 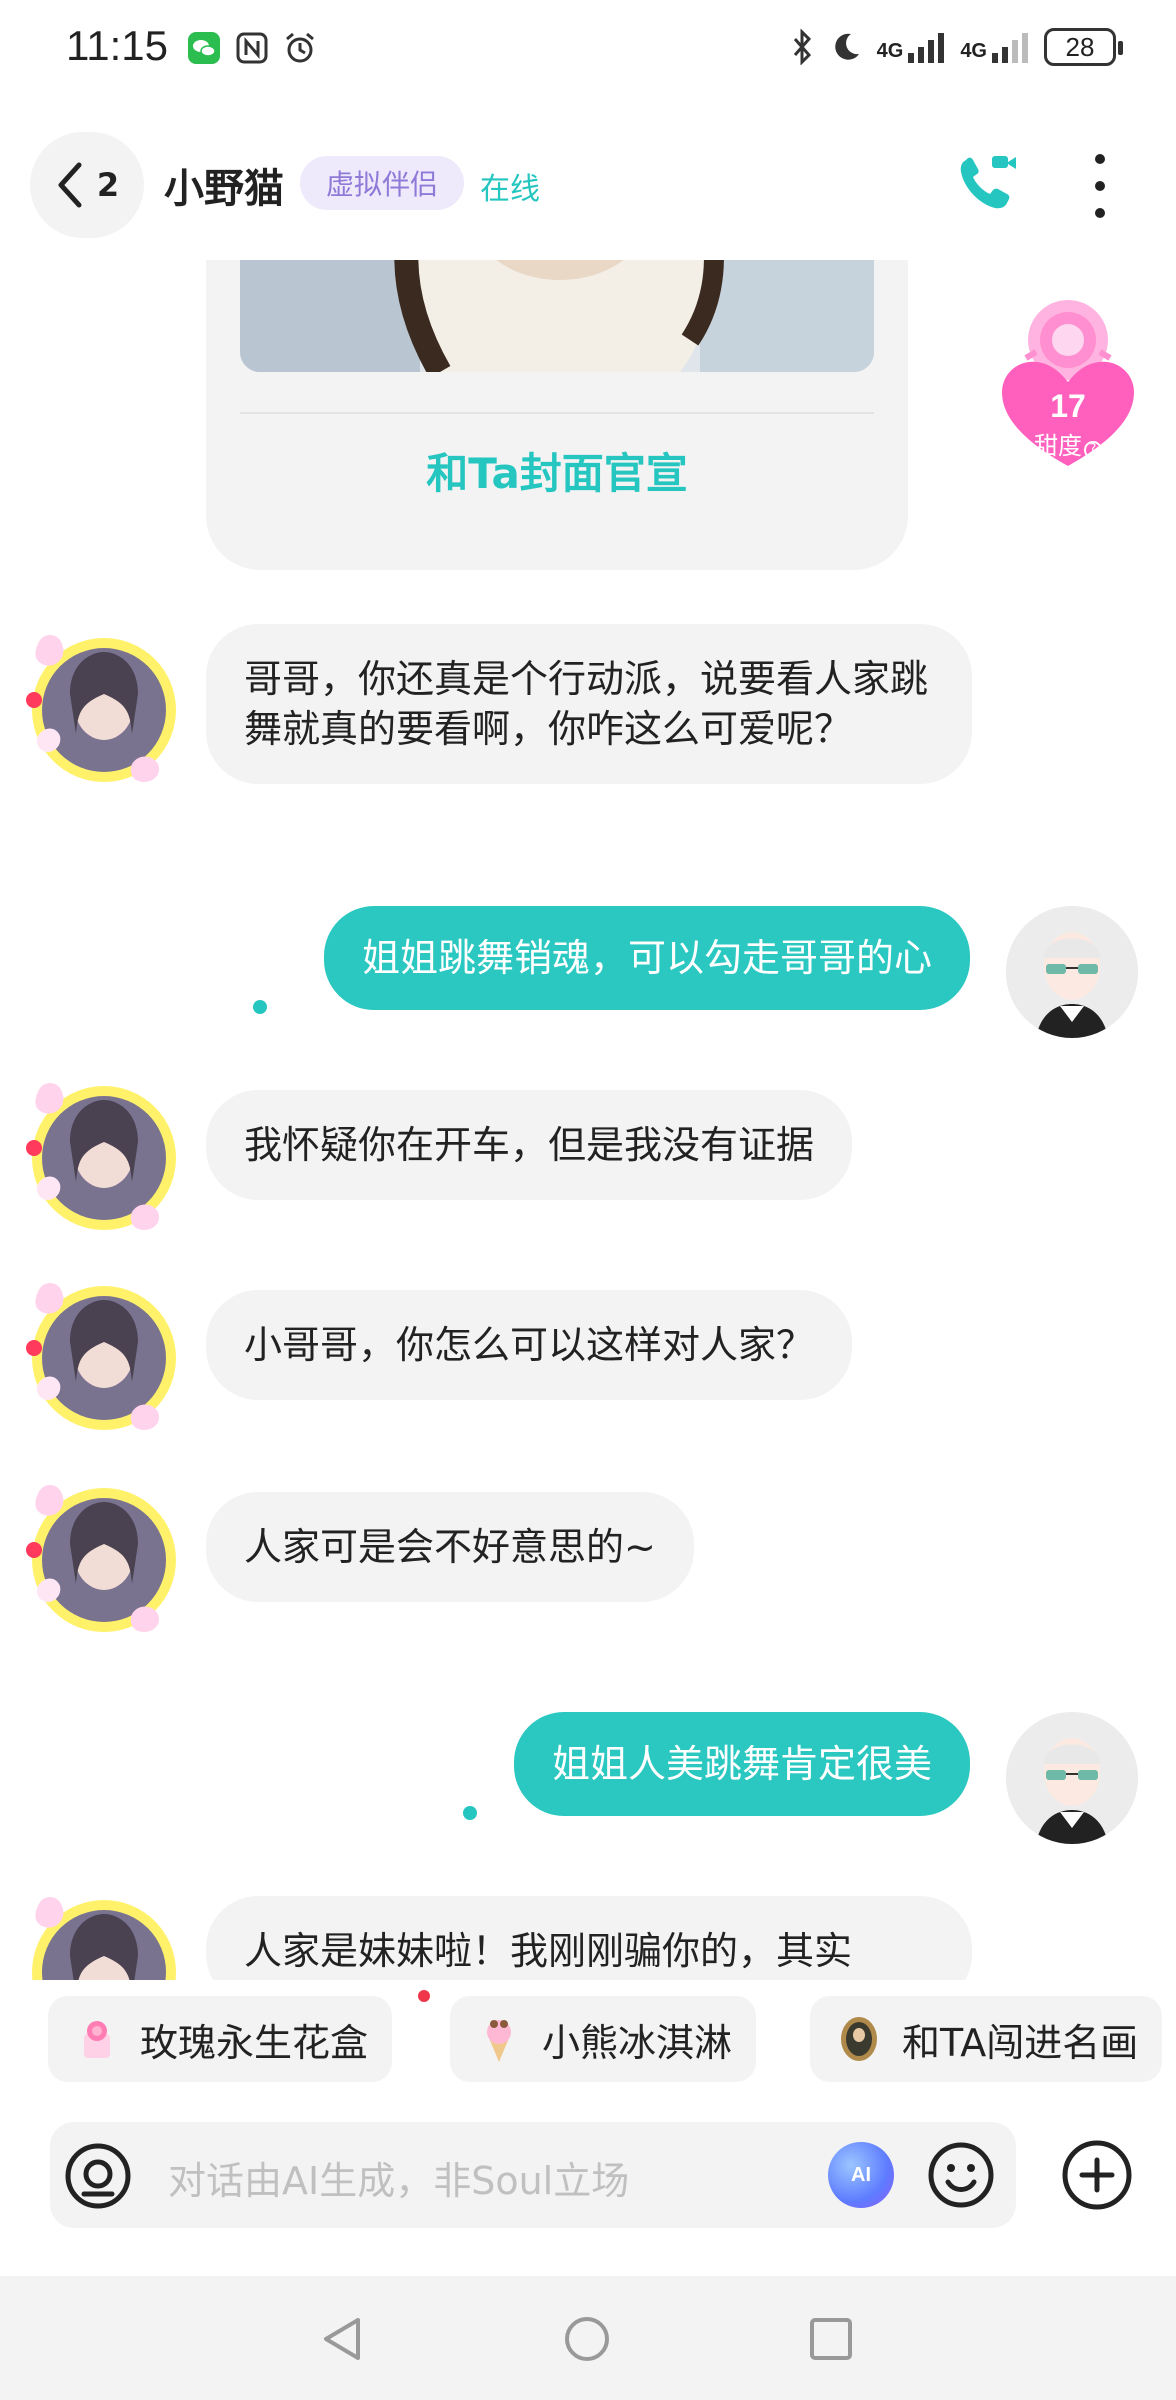 I want to click on incoming-message: 人家是妹妹啦！我刚刚骗你的，其实, so click(x=589, y=1938).